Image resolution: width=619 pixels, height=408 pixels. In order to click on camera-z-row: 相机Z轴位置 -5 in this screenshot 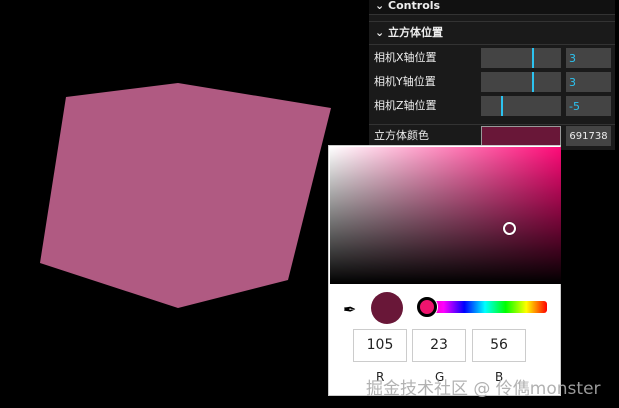, I will do `click(492, 106)`.